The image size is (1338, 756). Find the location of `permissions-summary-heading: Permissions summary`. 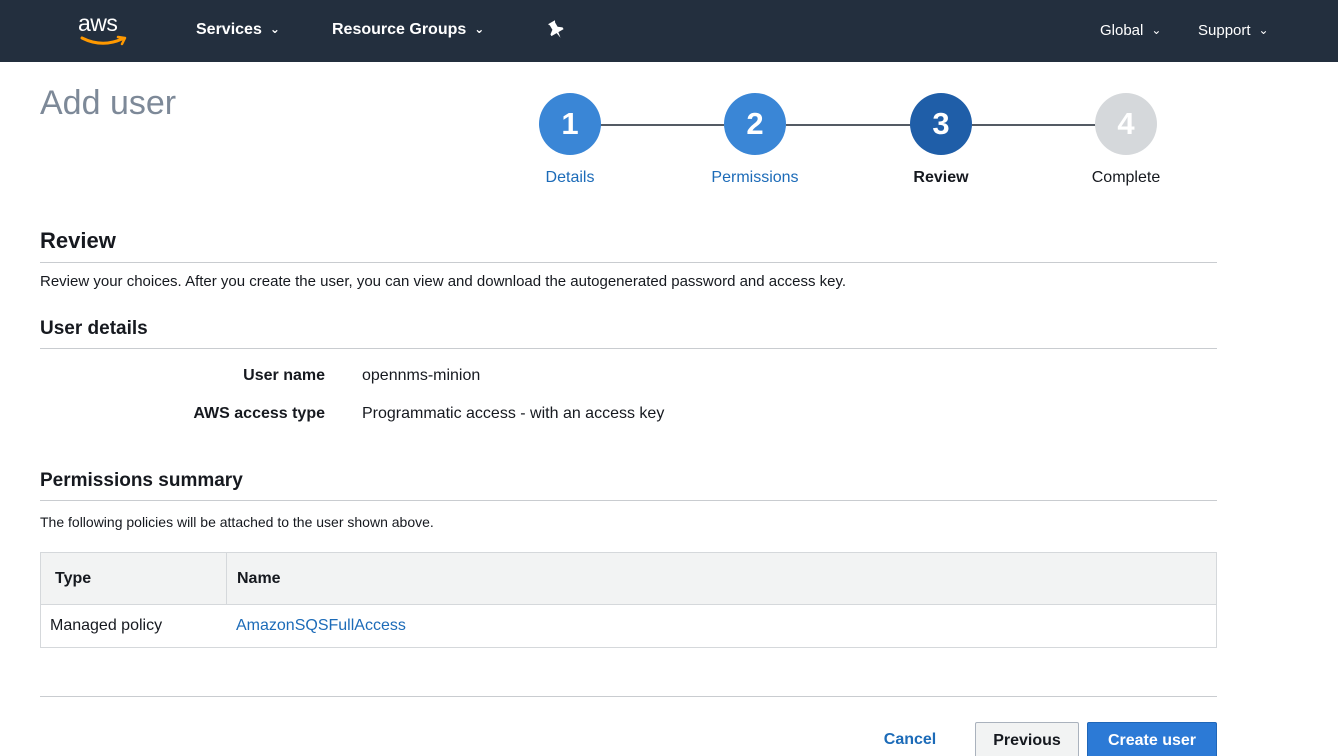

permissions-summary-heading: Permissions summary is located at coordinates (141, 480).